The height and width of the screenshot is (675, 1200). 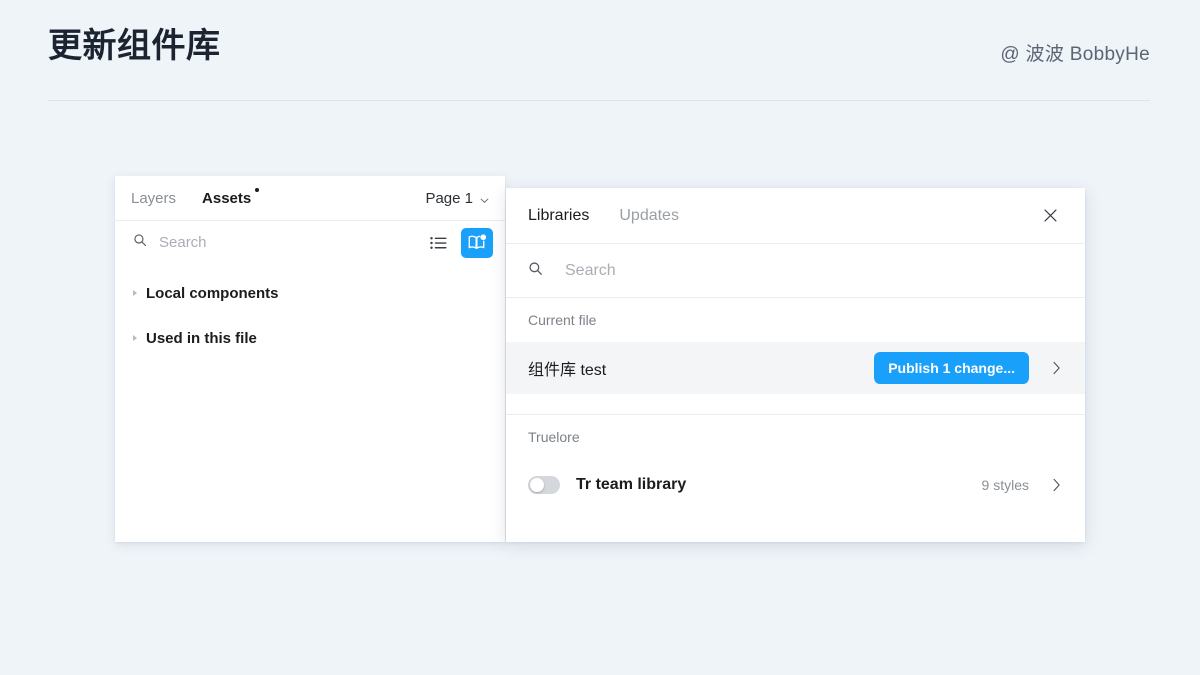 I want to click on page-selector: Page 1, so click(x=457, y=198).